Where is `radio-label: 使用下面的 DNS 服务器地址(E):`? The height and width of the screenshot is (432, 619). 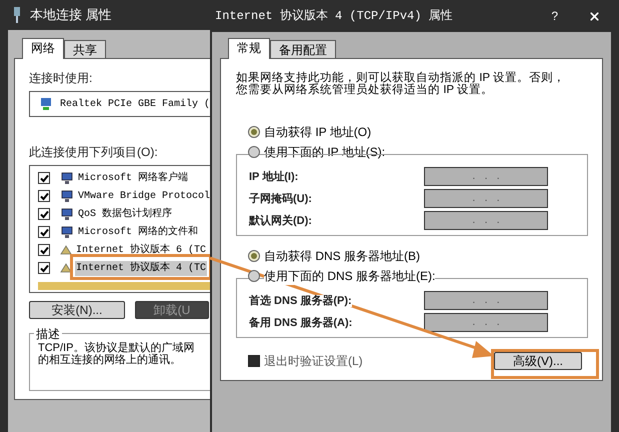
radio-label: 使用下面的 DNS 服务器地址(E): is located at coordinates (350, 276).